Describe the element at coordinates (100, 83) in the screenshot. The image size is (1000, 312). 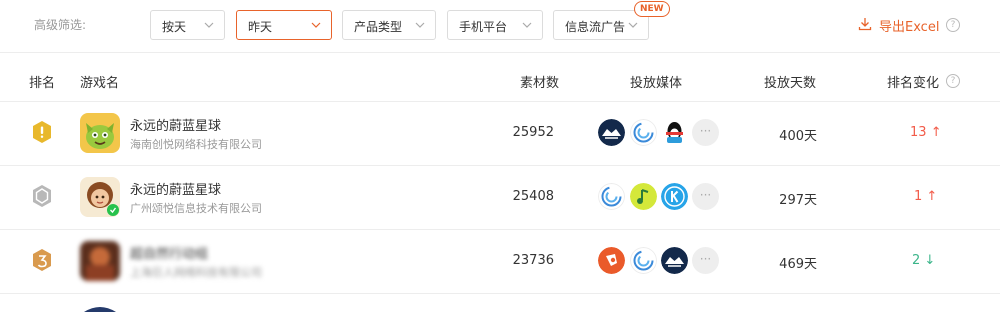
I see `header-game-name: 游戏名` at that location.